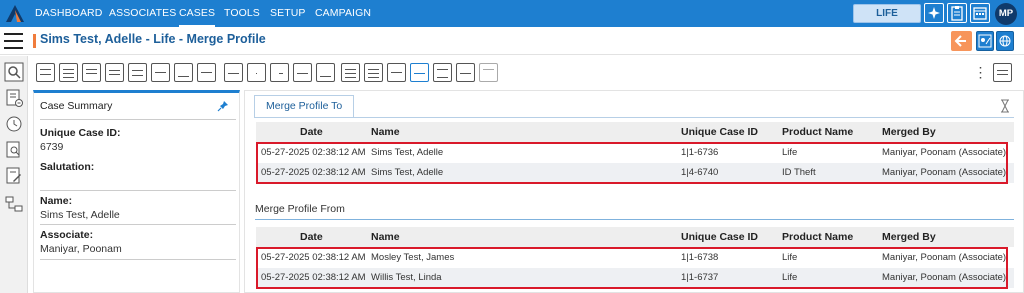 This screenshot has height=293, width=1024. Describe the element at coordinates (985, 41) in the screenshot. I see `profile-switch-icon` at that location.